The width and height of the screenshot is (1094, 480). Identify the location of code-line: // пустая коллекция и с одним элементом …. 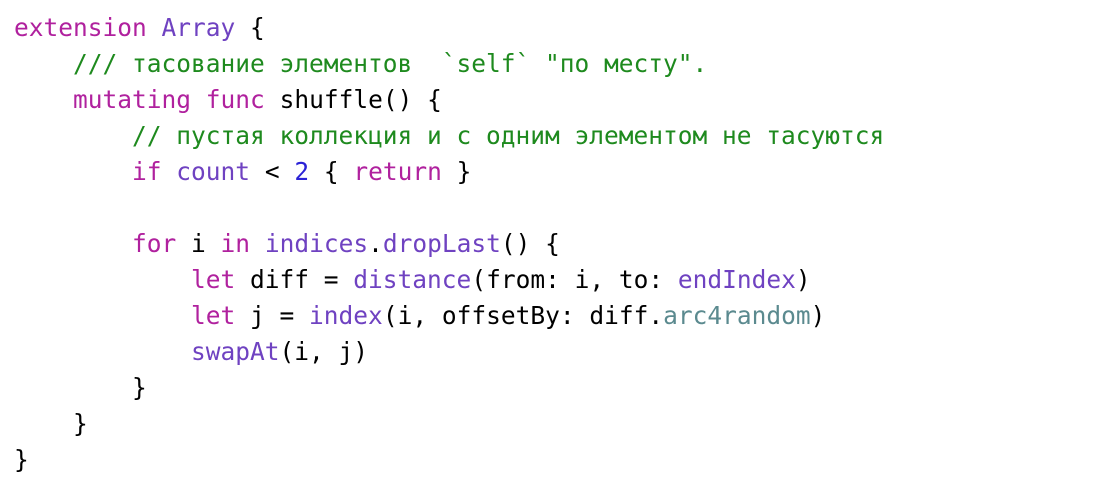
(554, 136).